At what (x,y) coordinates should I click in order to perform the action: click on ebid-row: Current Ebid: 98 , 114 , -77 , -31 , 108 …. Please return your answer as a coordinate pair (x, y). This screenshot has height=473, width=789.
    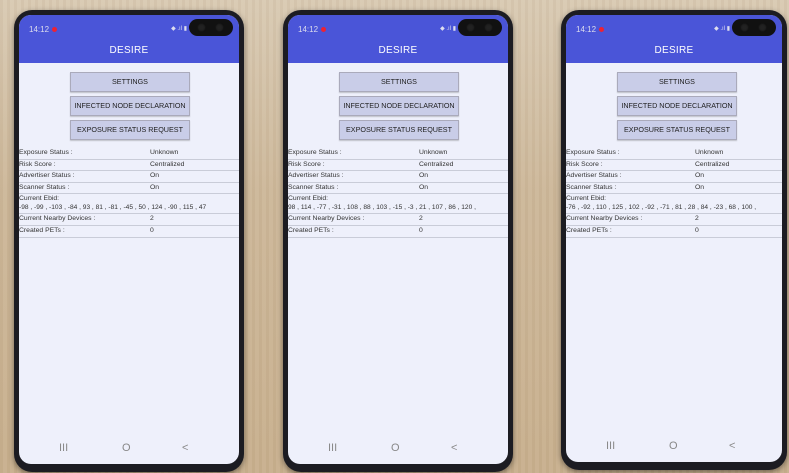
    Looking at the image, I should click on (398, 204).